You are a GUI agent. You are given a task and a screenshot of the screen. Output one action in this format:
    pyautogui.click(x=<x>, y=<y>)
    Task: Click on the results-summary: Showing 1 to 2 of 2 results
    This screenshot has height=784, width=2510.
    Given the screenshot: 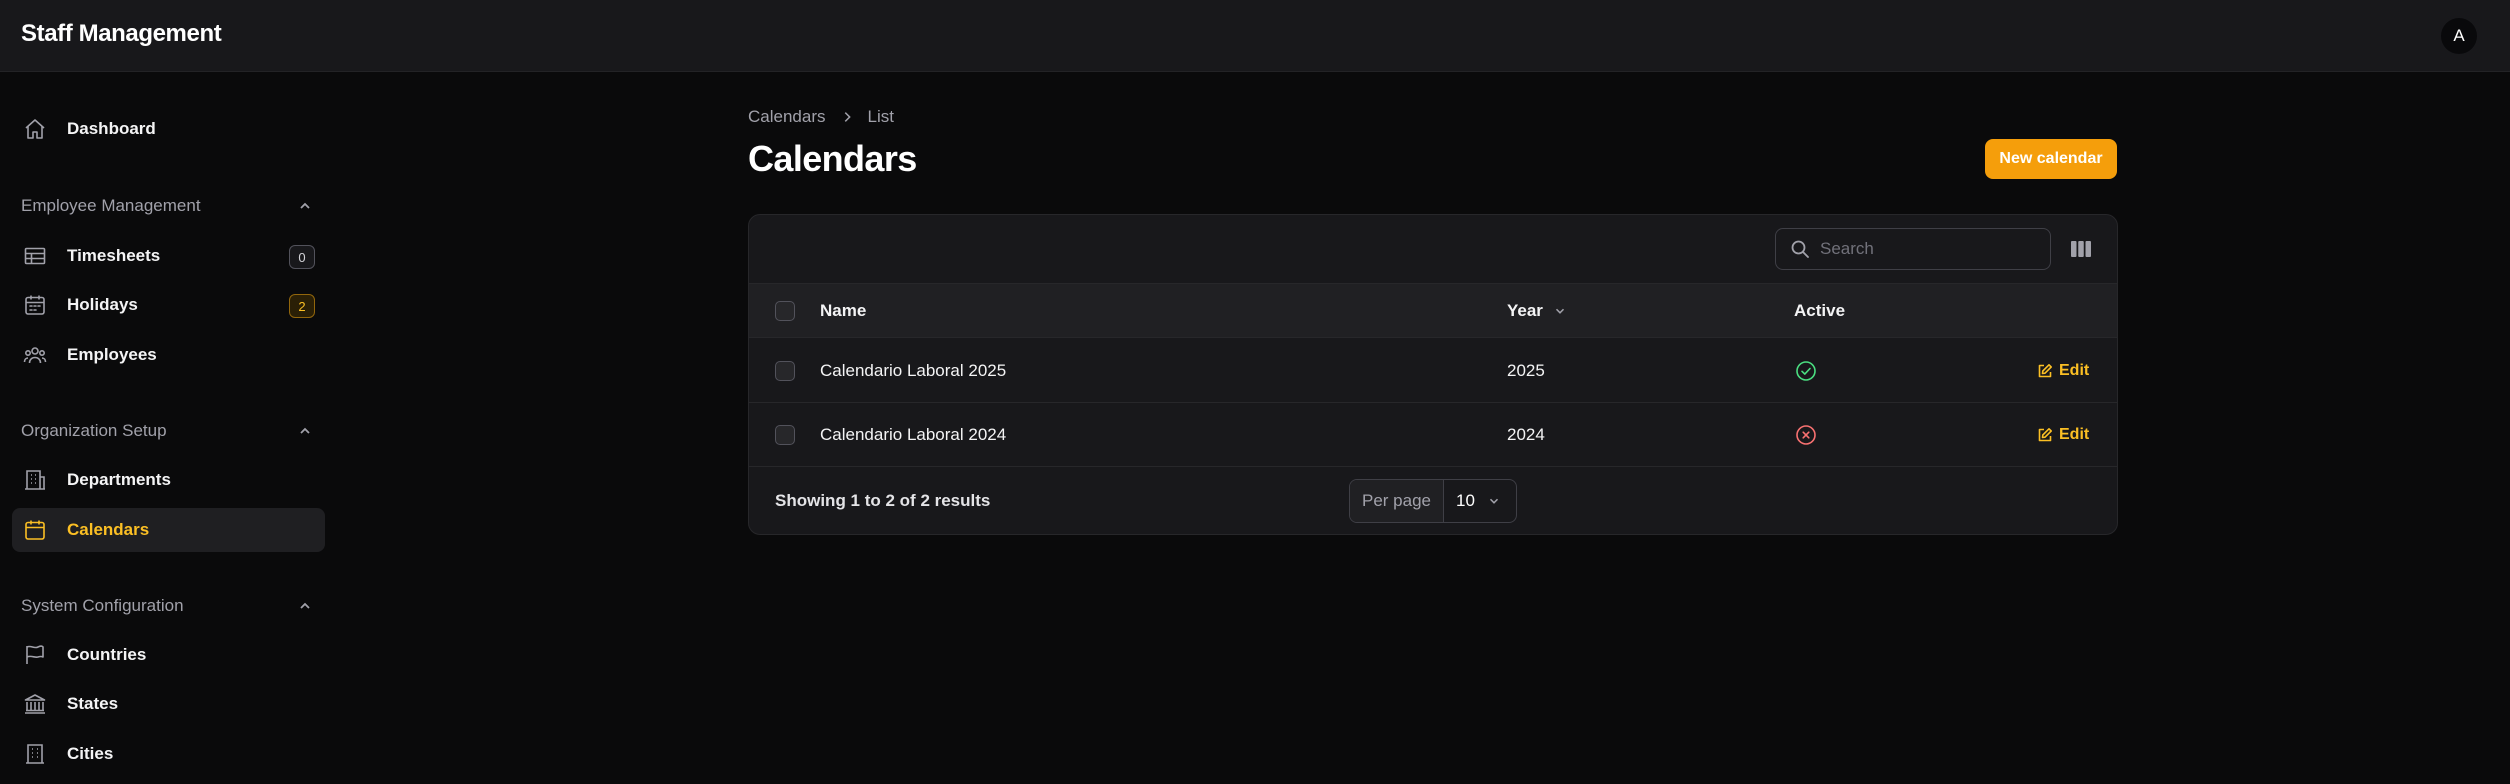 What is the action you would take?
    pyautogui.click(x=883, y=500)
    